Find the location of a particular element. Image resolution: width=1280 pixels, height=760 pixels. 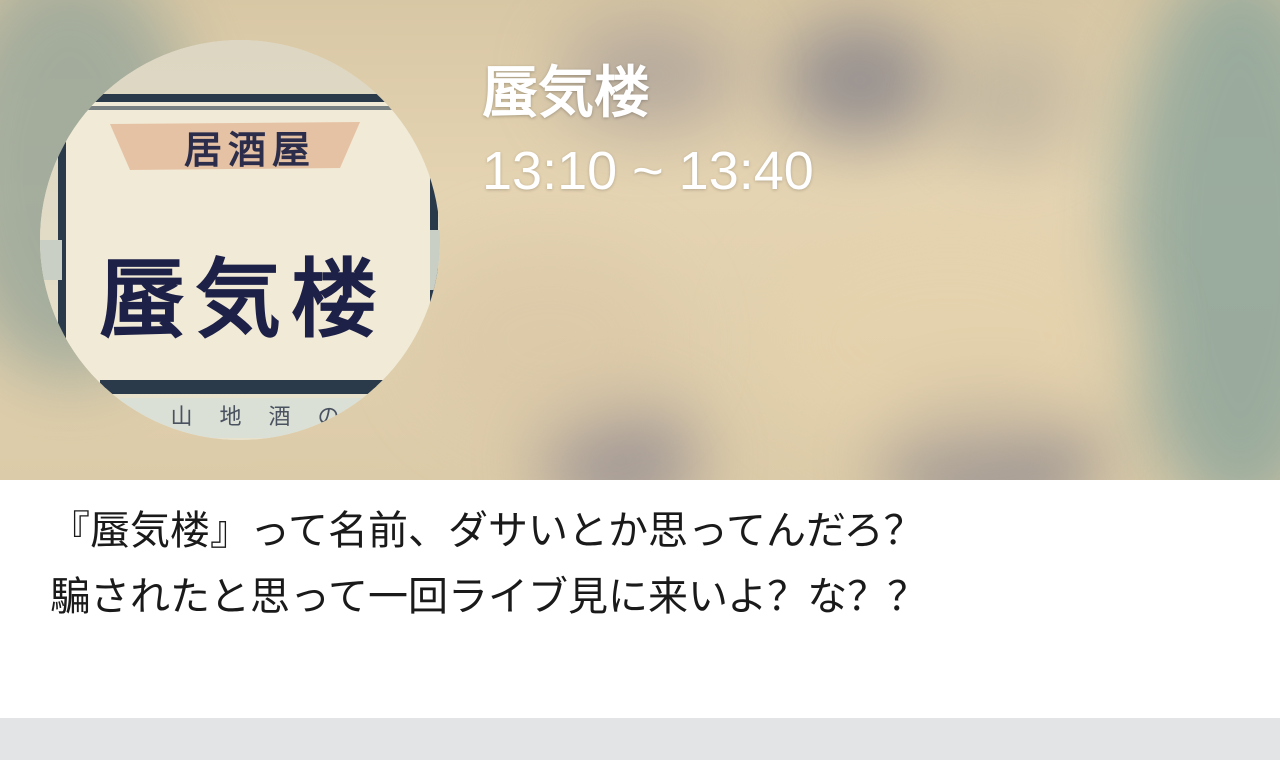

performance-time: 13:10 ~ 13:40 is located at coordinates (648, 171).